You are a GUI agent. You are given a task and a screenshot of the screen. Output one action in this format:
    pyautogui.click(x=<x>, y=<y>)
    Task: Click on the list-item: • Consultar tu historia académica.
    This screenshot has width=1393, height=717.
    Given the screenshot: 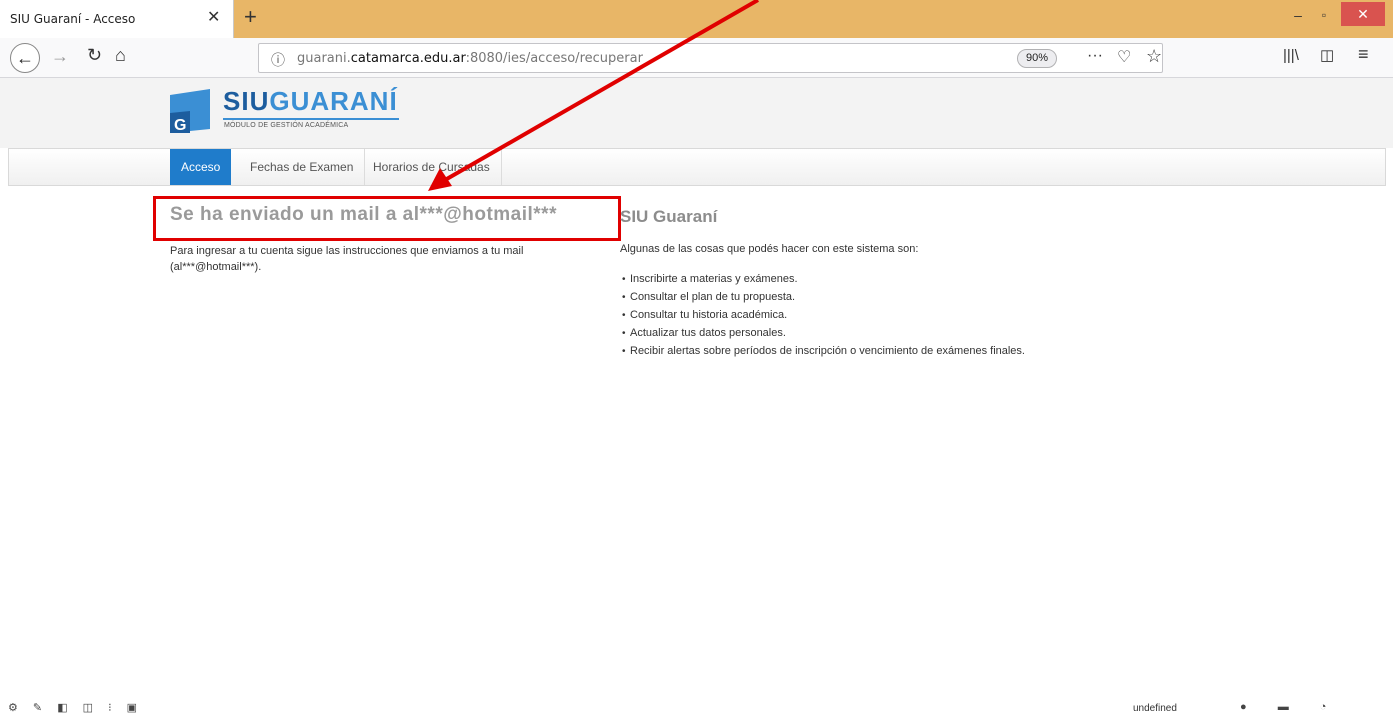 What is the action you would take?
    pyautogui.click(x=823, y=315)
    